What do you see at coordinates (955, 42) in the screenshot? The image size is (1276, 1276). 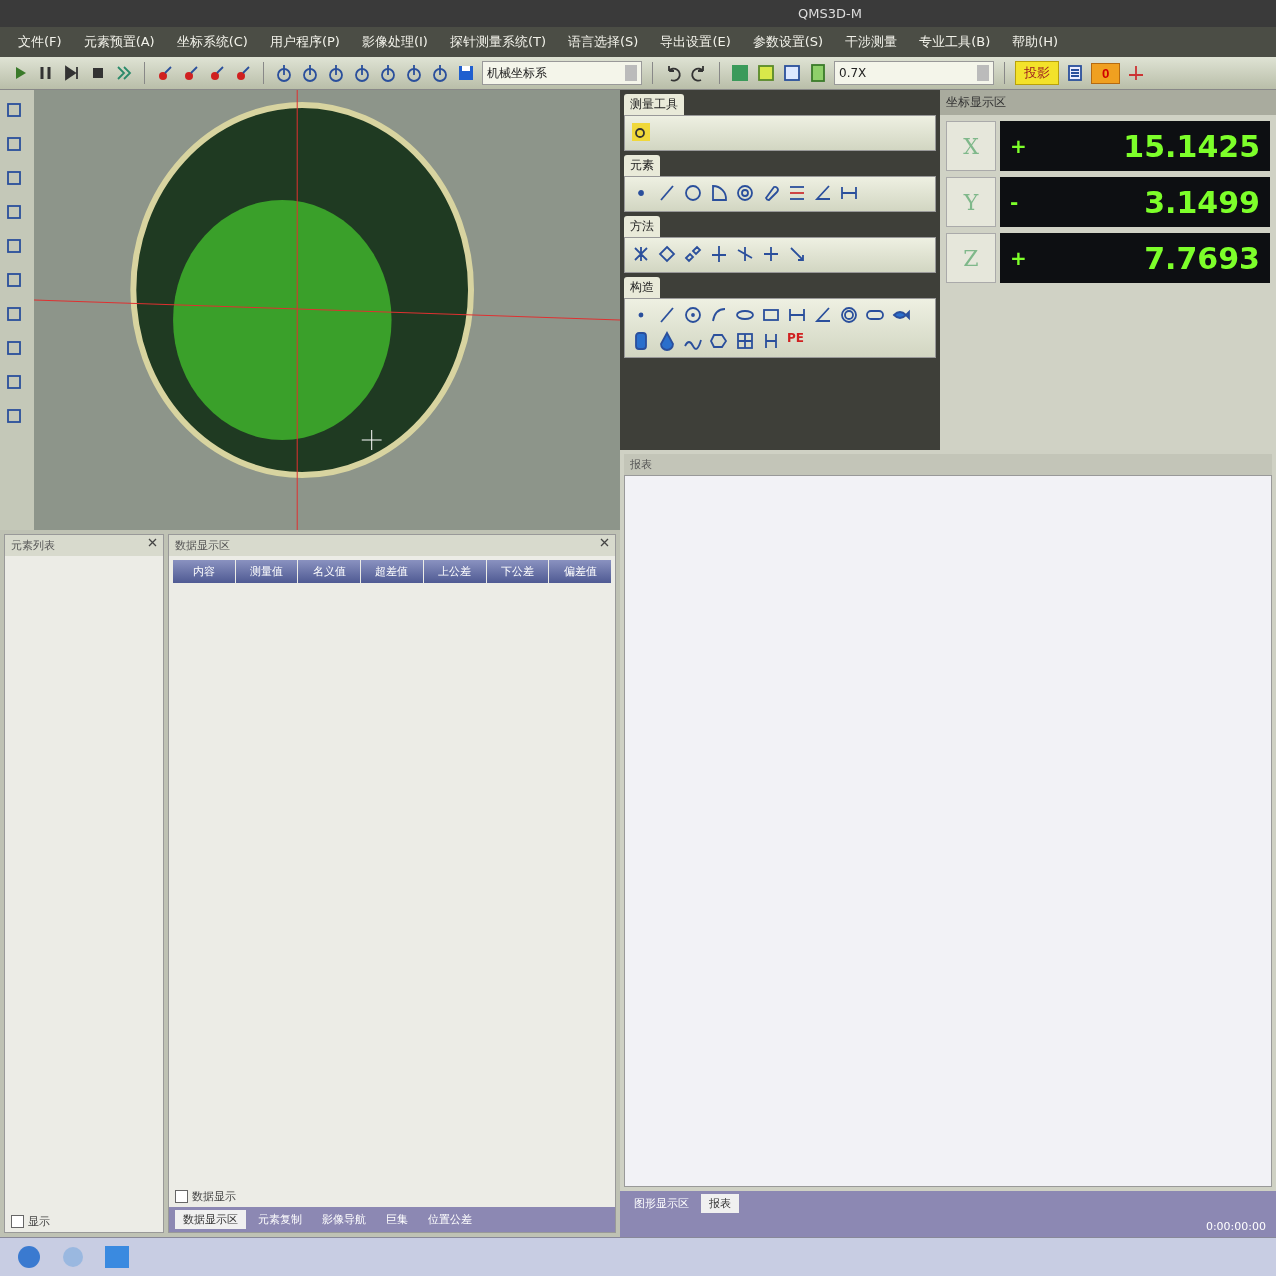 I see `menu-item: 专业工具(B)` at bounding box center [955, 42].